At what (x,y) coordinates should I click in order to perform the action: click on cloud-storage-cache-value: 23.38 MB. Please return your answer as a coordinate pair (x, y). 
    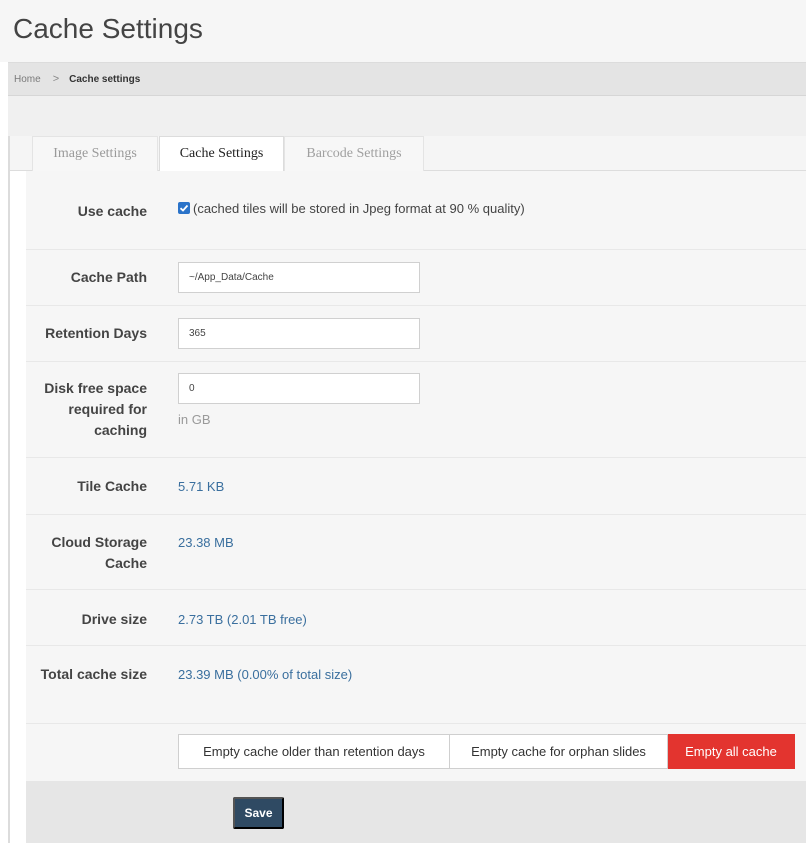
    Looking at the image, I should click on (206, 542).